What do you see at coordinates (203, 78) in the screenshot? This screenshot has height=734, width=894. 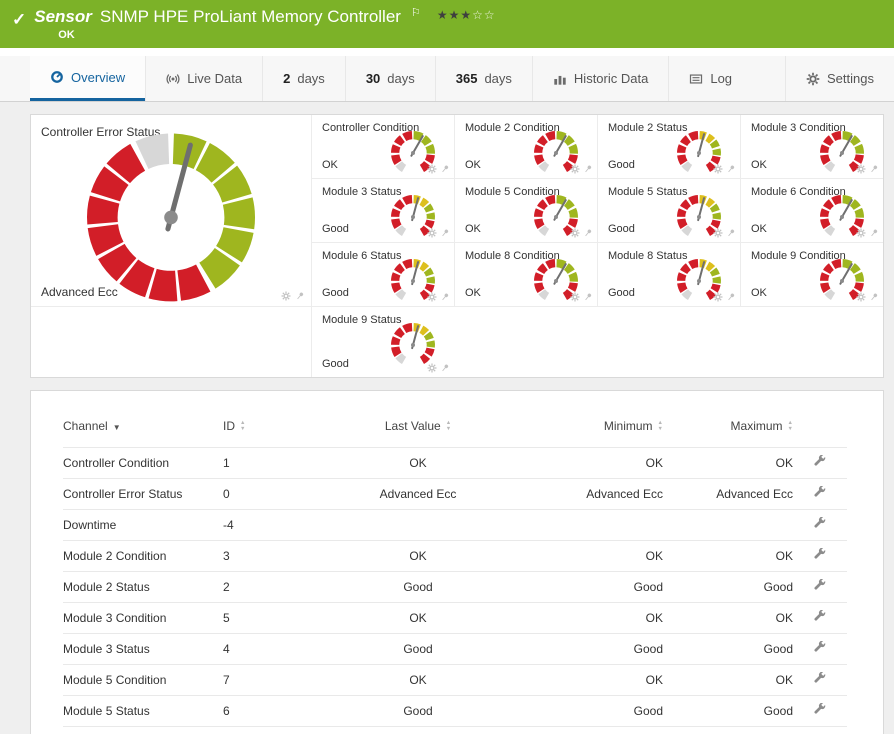 I see `tab-live-data: Live Data` at bounding box center [203, 78].